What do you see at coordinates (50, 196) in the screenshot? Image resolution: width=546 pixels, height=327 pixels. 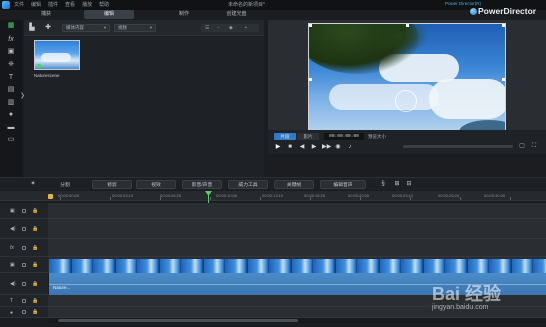 I see `in-marker-icon` at bounding box center [50, 196].